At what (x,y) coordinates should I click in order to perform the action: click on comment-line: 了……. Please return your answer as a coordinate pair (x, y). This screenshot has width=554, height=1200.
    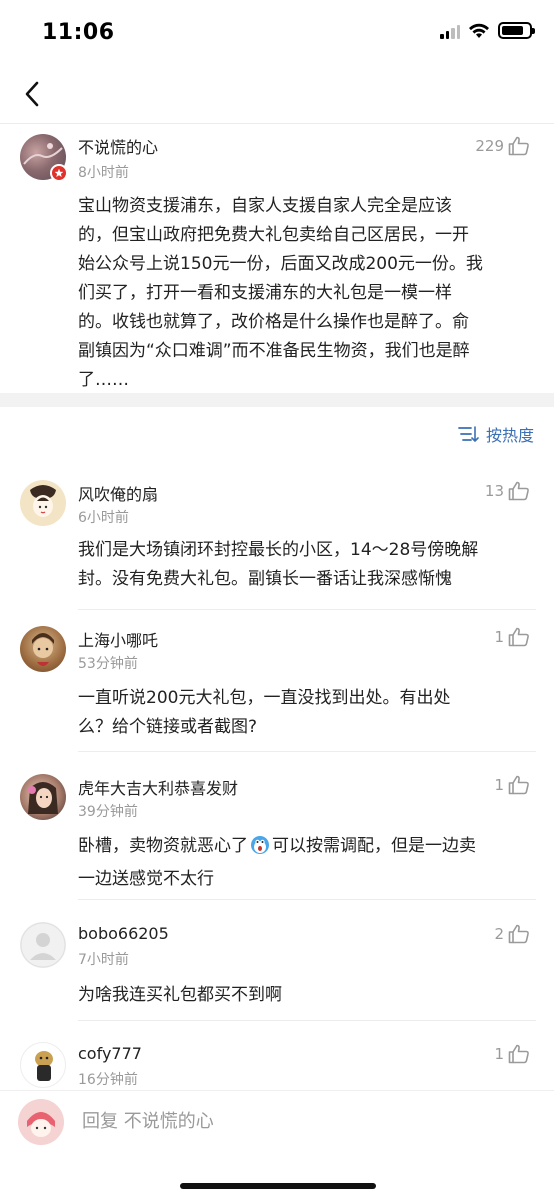
    Looking at the image, I should click on (103, 380).